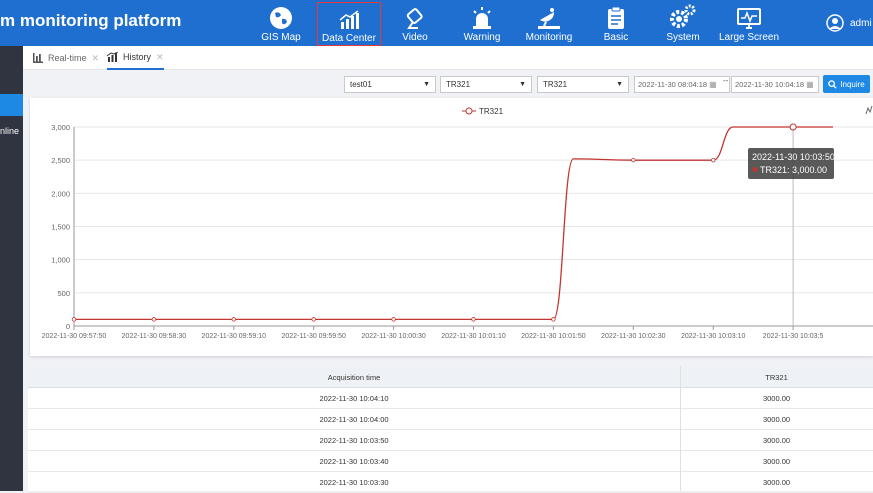 This screenshot has width=873, height=493. I want to click on user-avatar-icon, so click(835, 23).